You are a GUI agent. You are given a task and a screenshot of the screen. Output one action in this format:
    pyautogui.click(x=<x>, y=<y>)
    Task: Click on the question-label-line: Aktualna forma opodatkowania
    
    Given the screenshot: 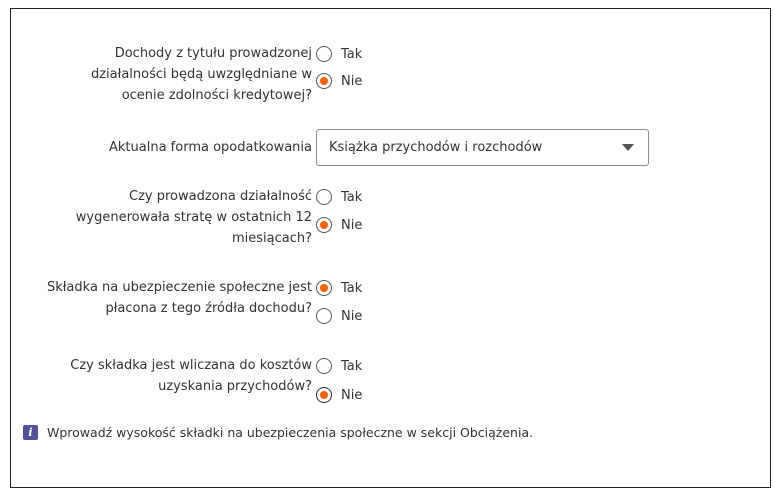 What is the action you would take?
    pyautogui.click(x=210, y=147)
    